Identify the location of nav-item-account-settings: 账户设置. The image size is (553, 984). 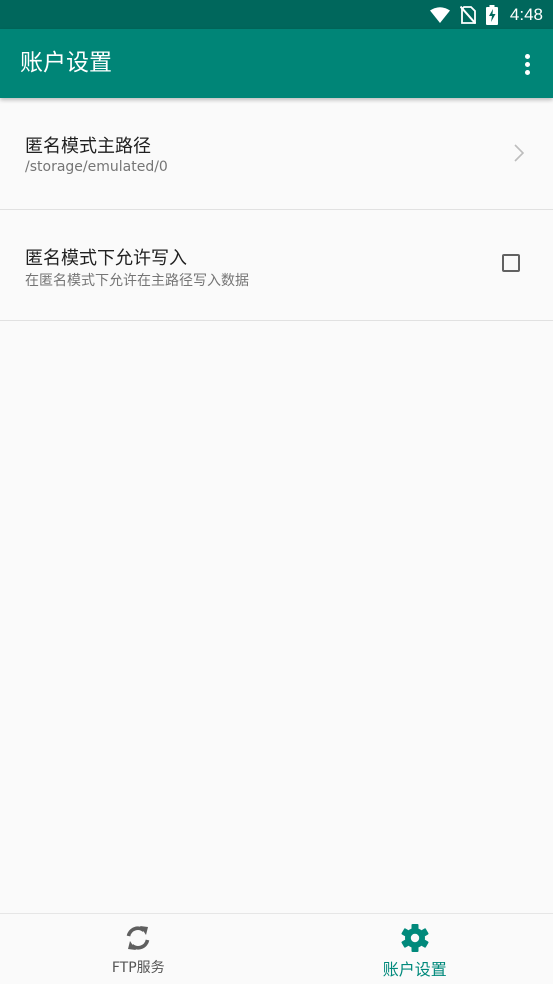
(415, 949).